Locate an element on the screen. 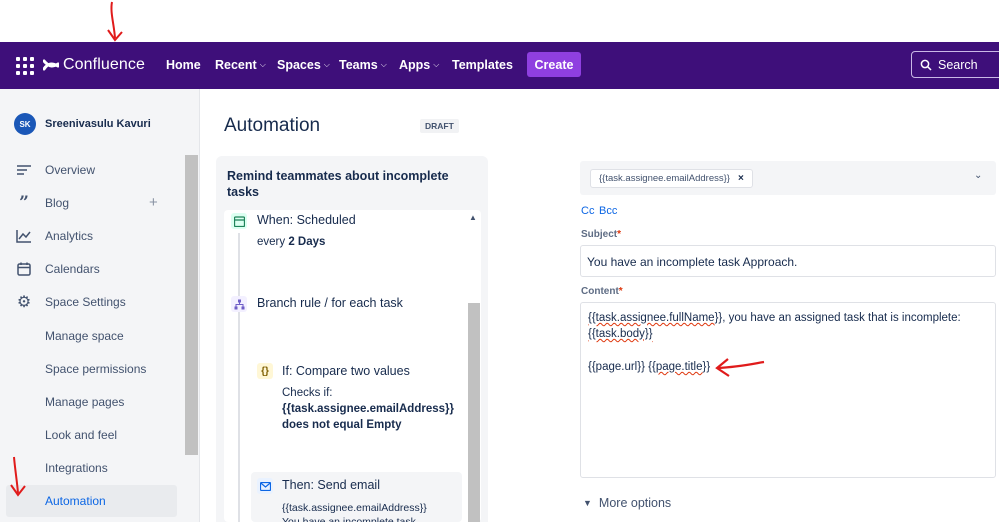 The image size is (999, 522). nav-home: Home is located at coordinates (183, 65).